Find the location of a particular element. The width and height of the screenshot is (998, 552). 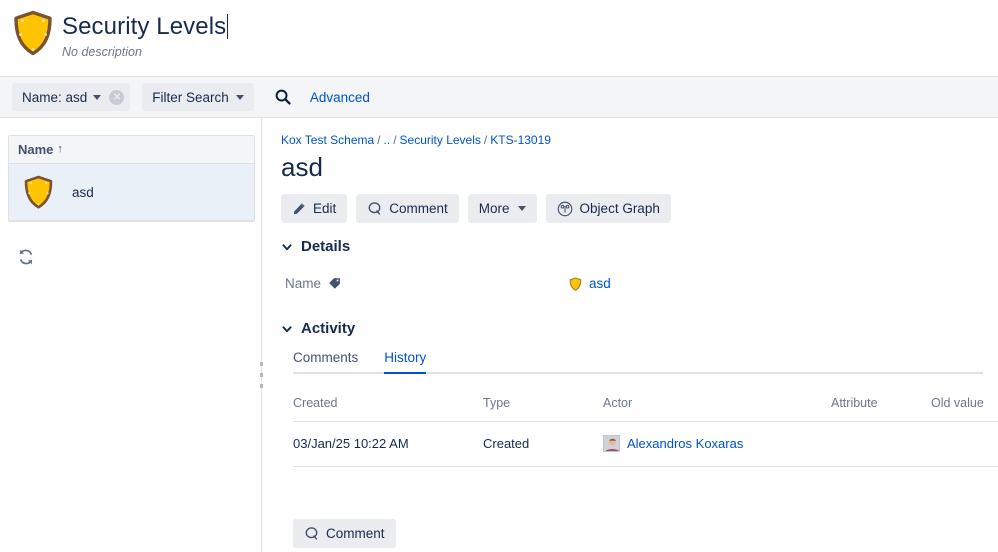

page-title: asd is located at coordinates (302, 167).